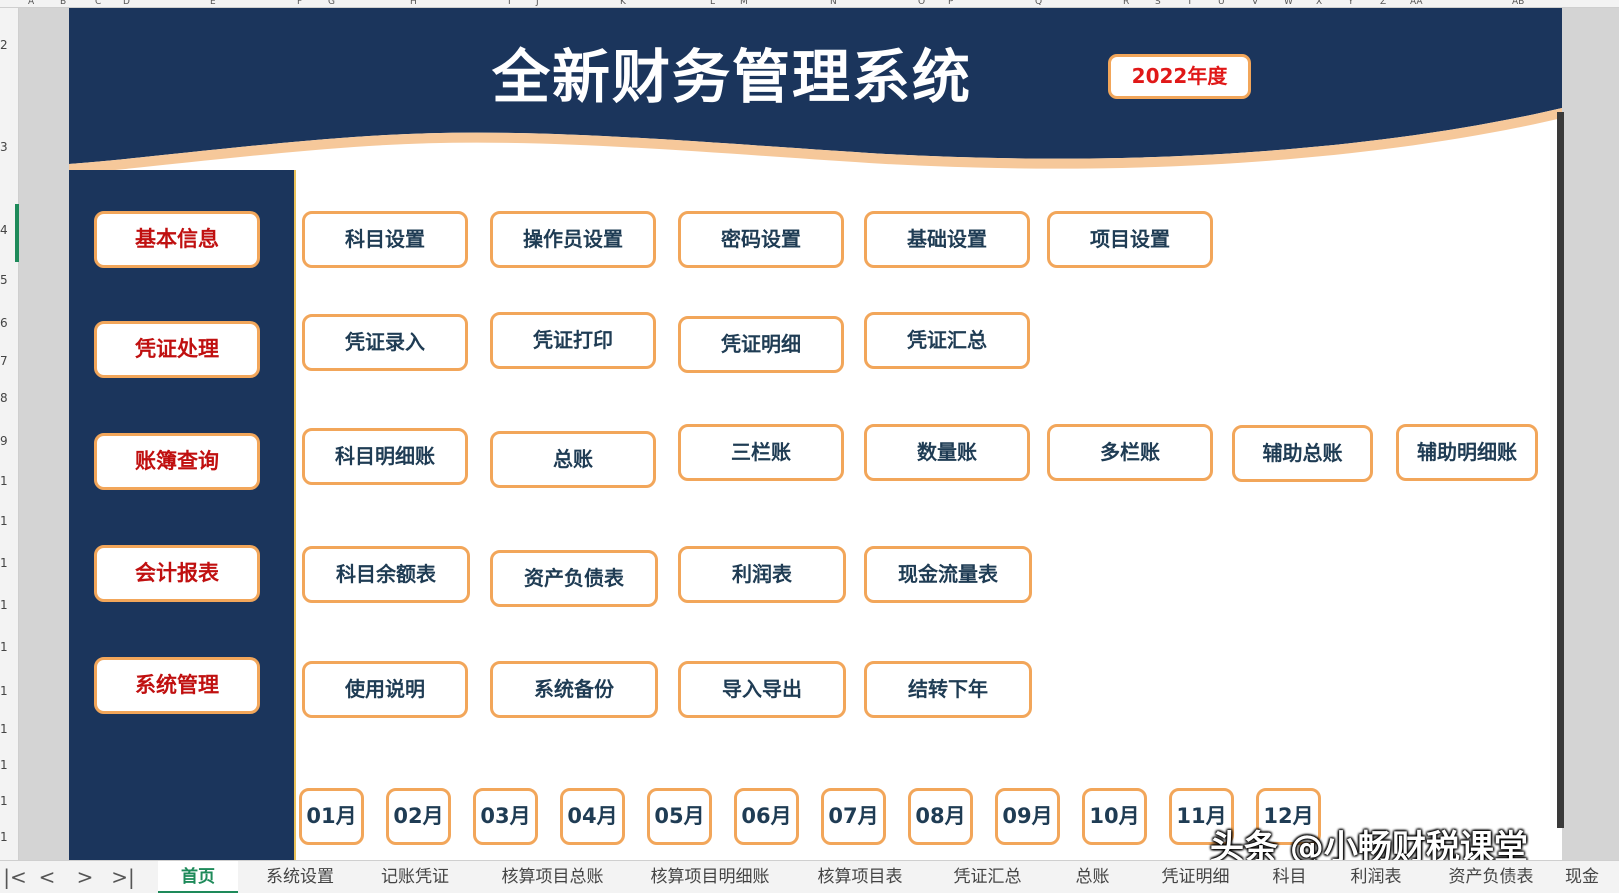 Image resolution: width=1619 pixels, height=893 pixels. I want to click on column-header: S, so click(1158, 3).